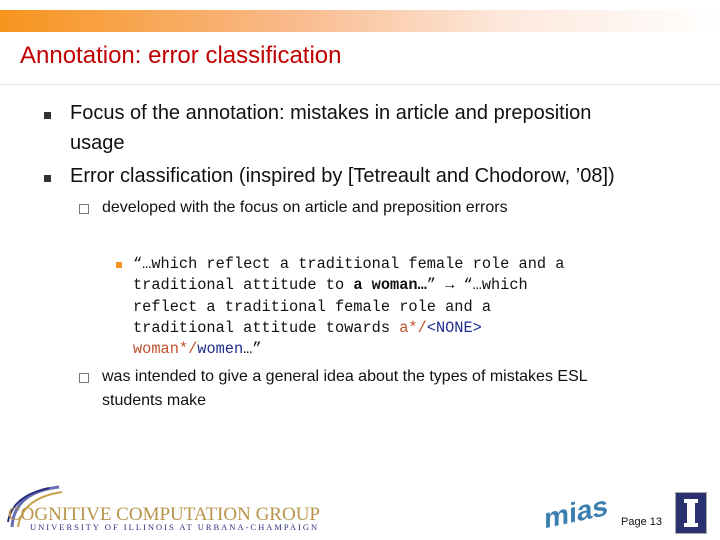 The image size is (720, 540). Describe the element at coordinates (154, 400) in the screenshot. I see `sub-bullet-text-cont: students make` at that location.